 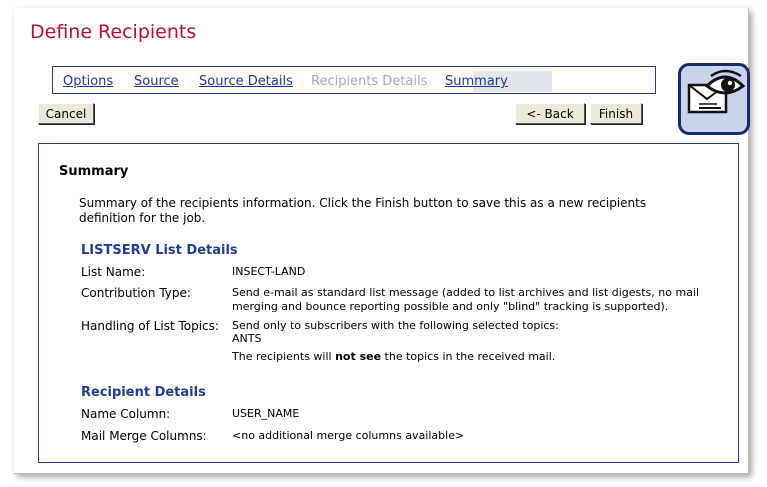 What do you see at coordinates (358, 356) in the screenshot?
I see `note-bold: not see` at bounding box center [358, 356].